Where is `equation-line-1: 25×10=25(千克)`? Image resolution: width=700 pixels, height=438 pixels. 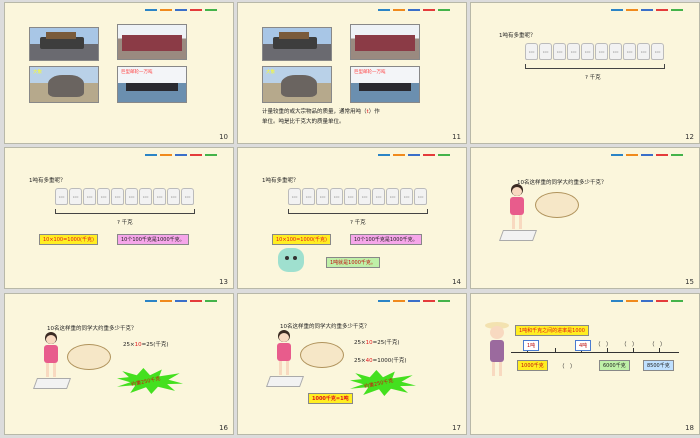
equation-line-1: 25×10=25(千克) is located at coordinates (377, 343).